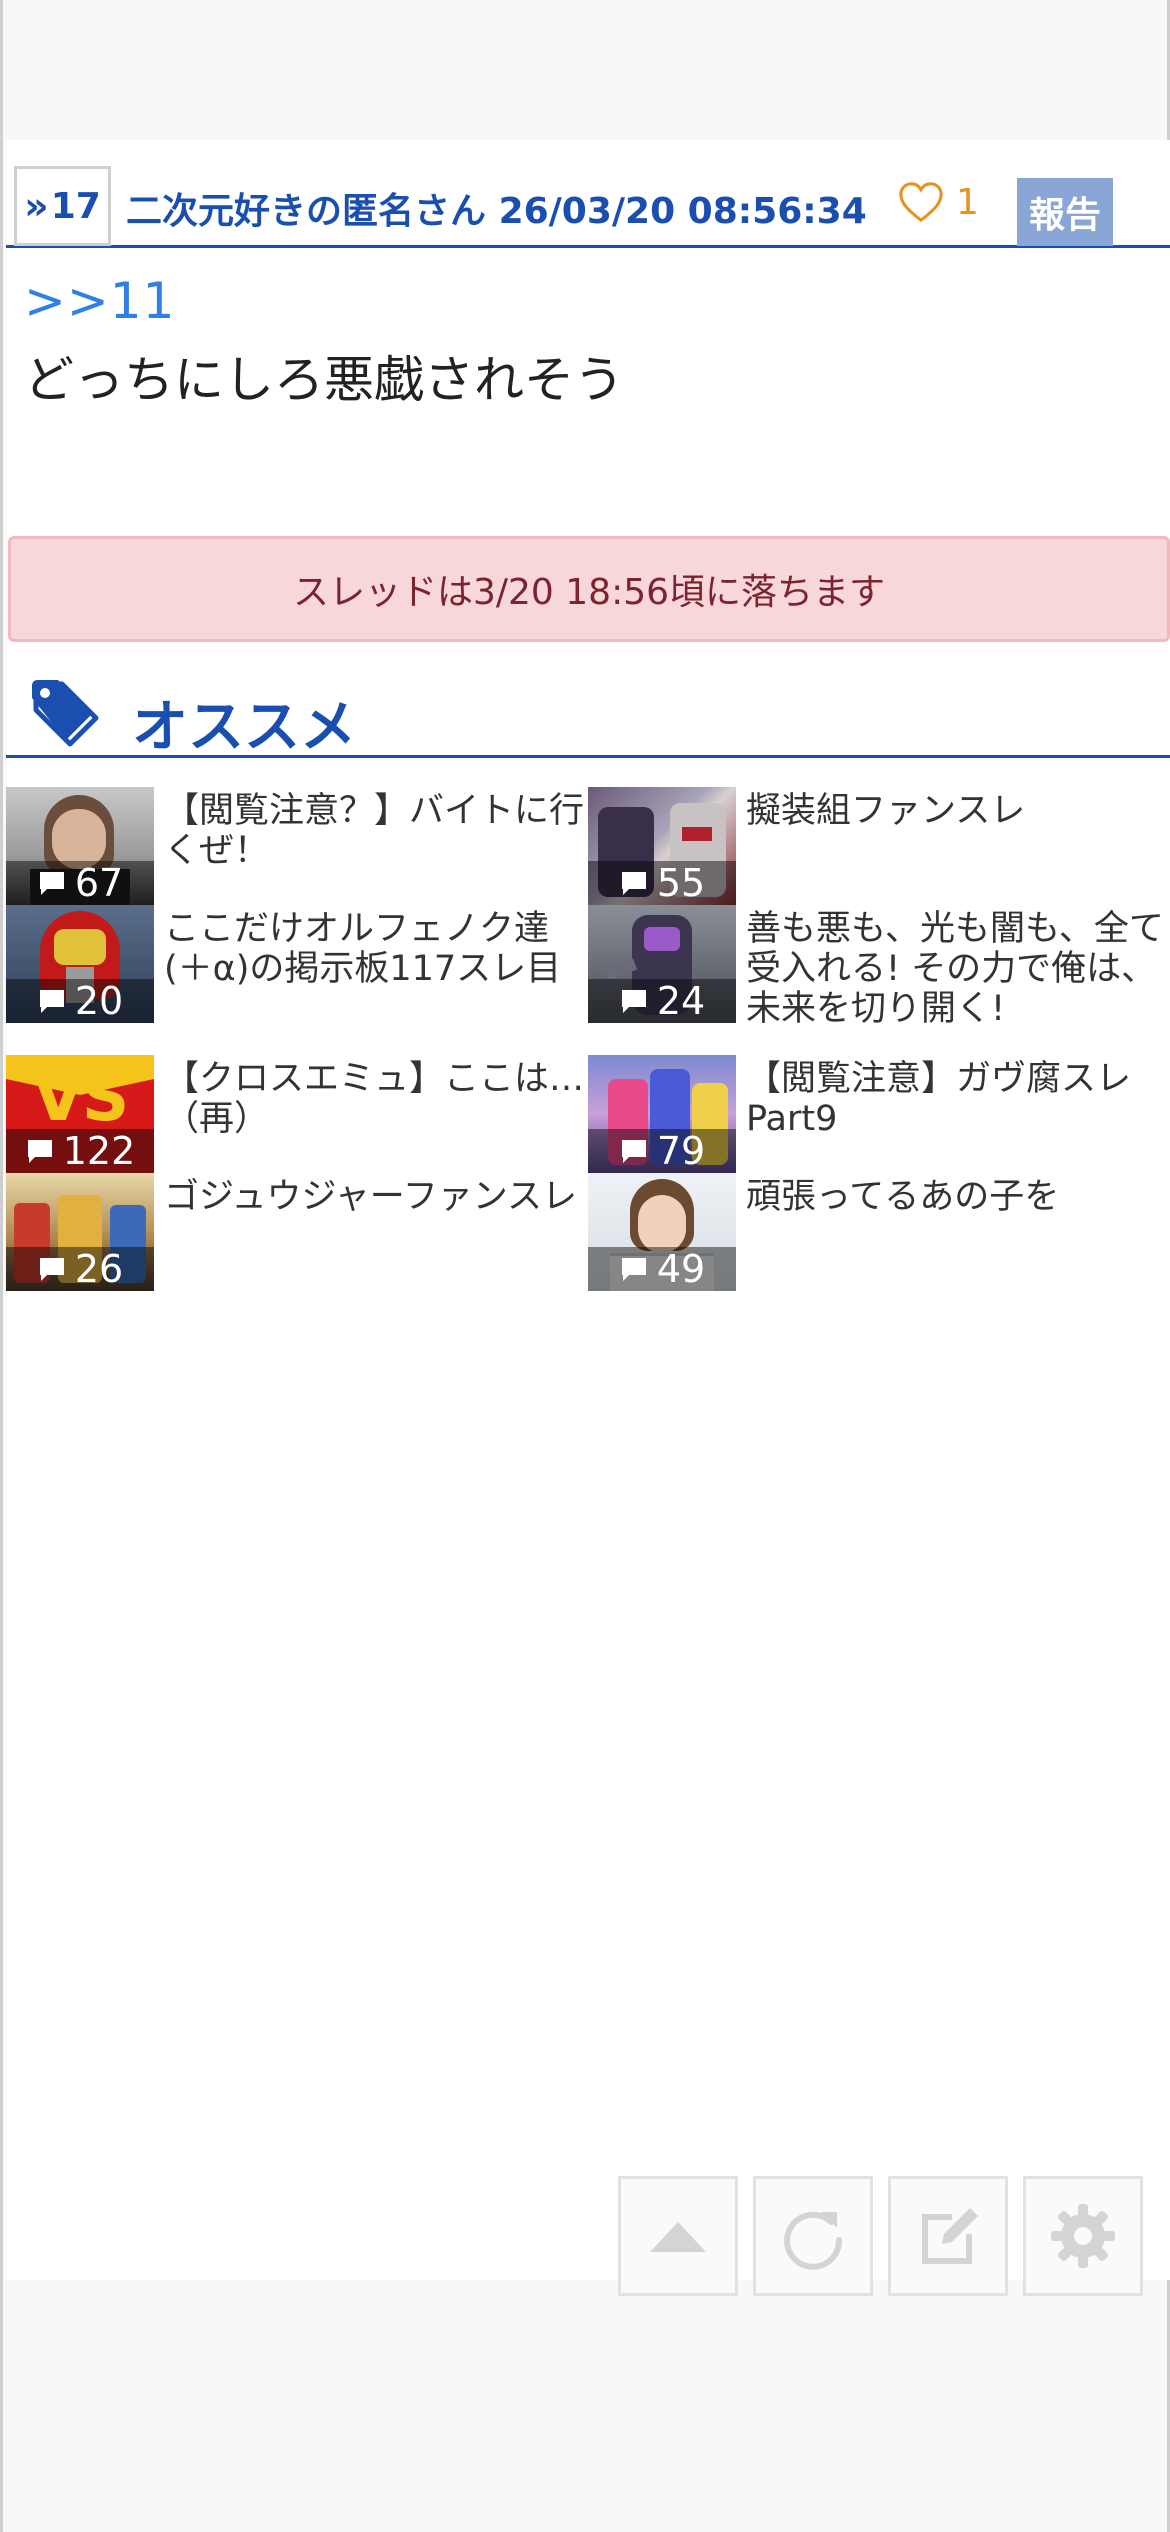 The height and width of the screenshot is (2532, 1170). Describe the element at coordinates (244, 727) in the screenshot. I see `recommend-title: オススメ` at that location.